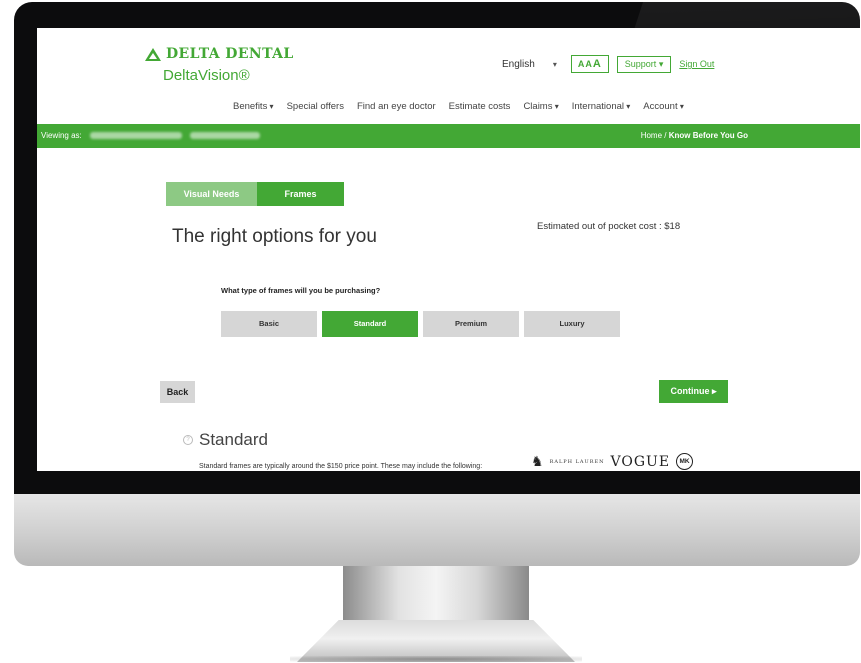 This screenshot has height=663, width=861. Describe the element at coordinates (589, 64) in the screenshot. I see `text-size-button: AAA` at that location.